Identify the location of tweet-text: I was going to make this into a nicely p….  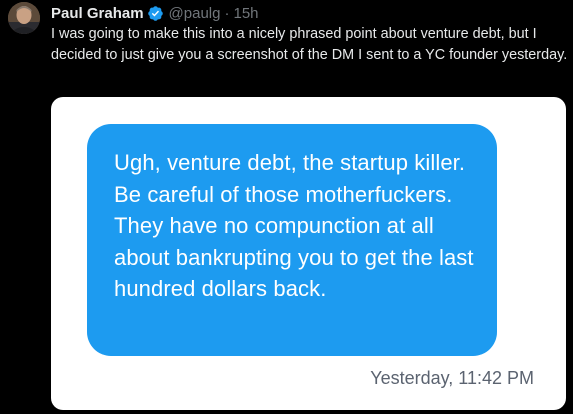
(309, 44).